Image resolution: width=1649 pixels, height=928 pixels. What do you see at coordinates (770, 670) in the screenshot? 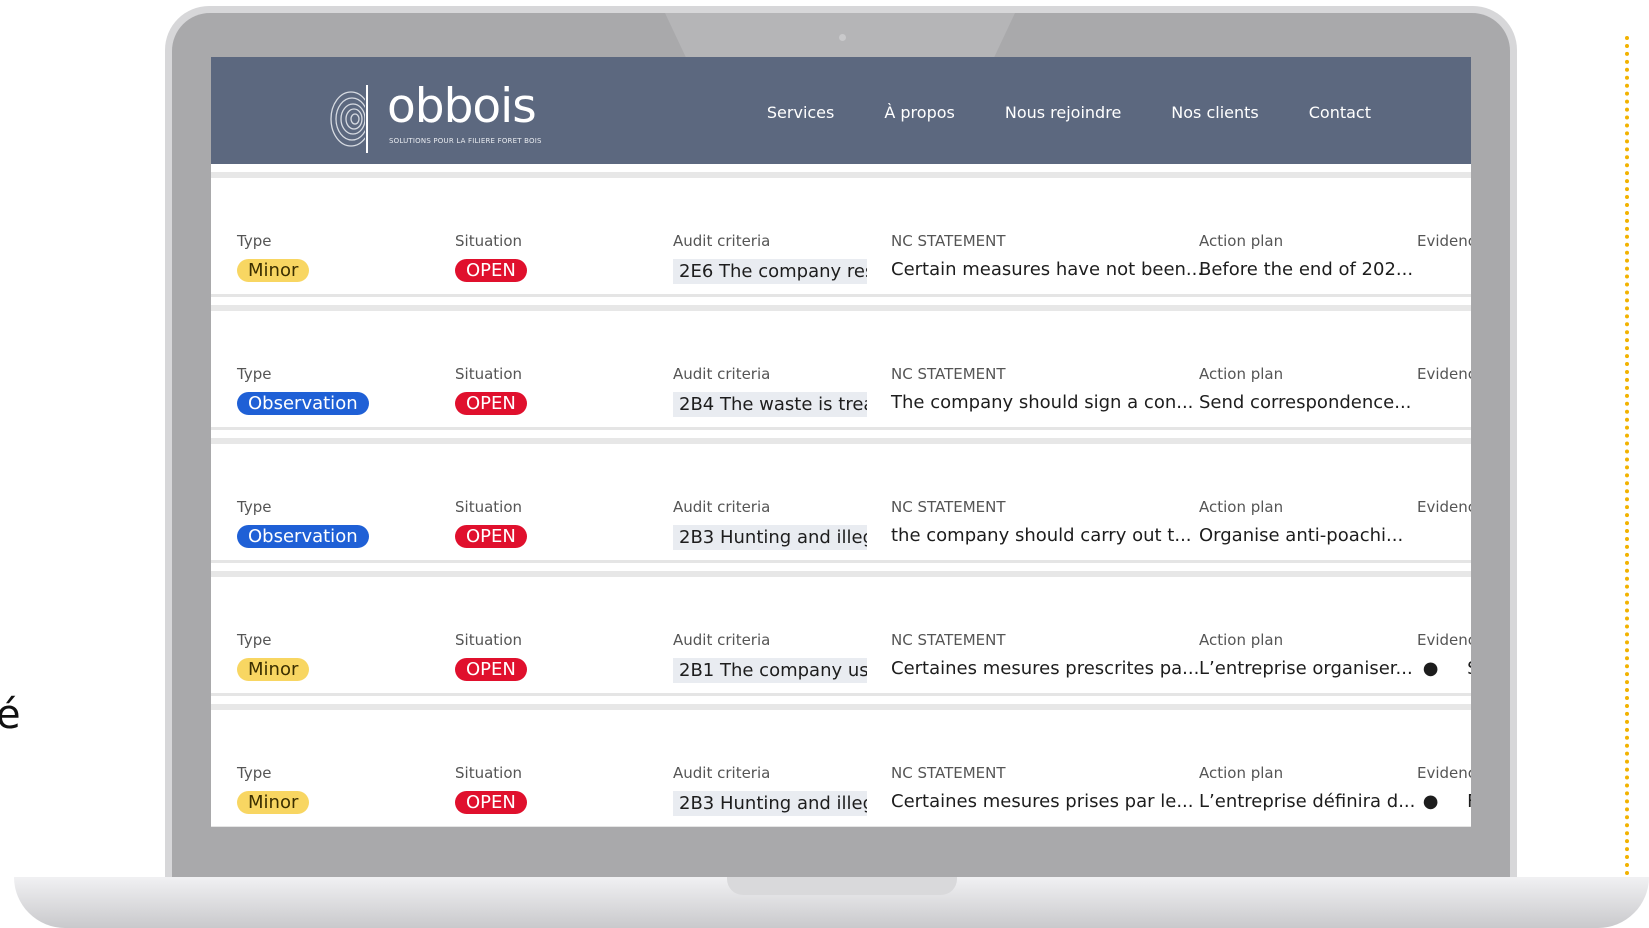
I see `criteria-value: 2B1 The company use t` at bounding box center [770, 670].